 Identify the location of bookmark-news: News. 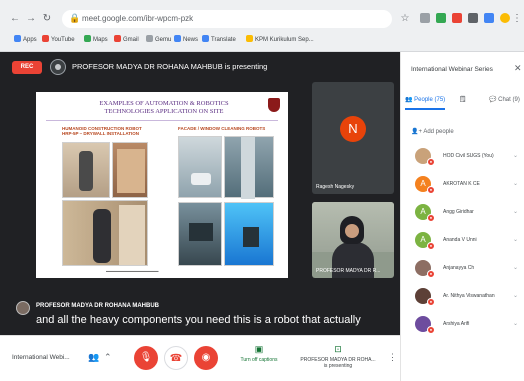
(186, 41).